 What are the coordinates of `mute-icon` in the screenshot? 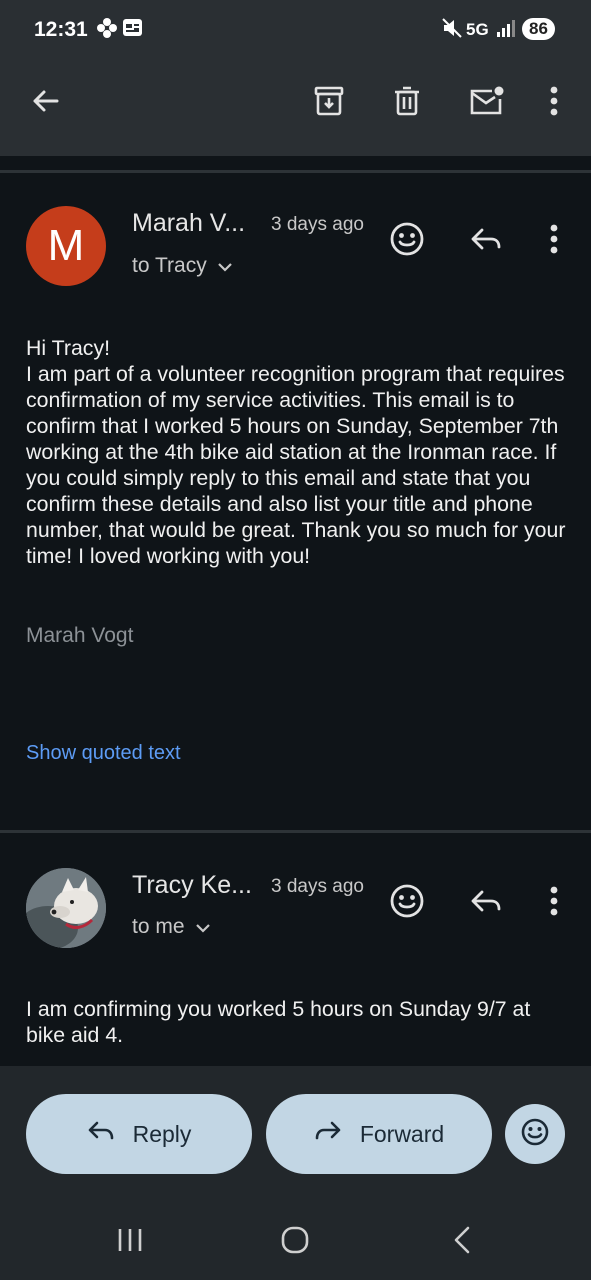 It's located at (452, 30).